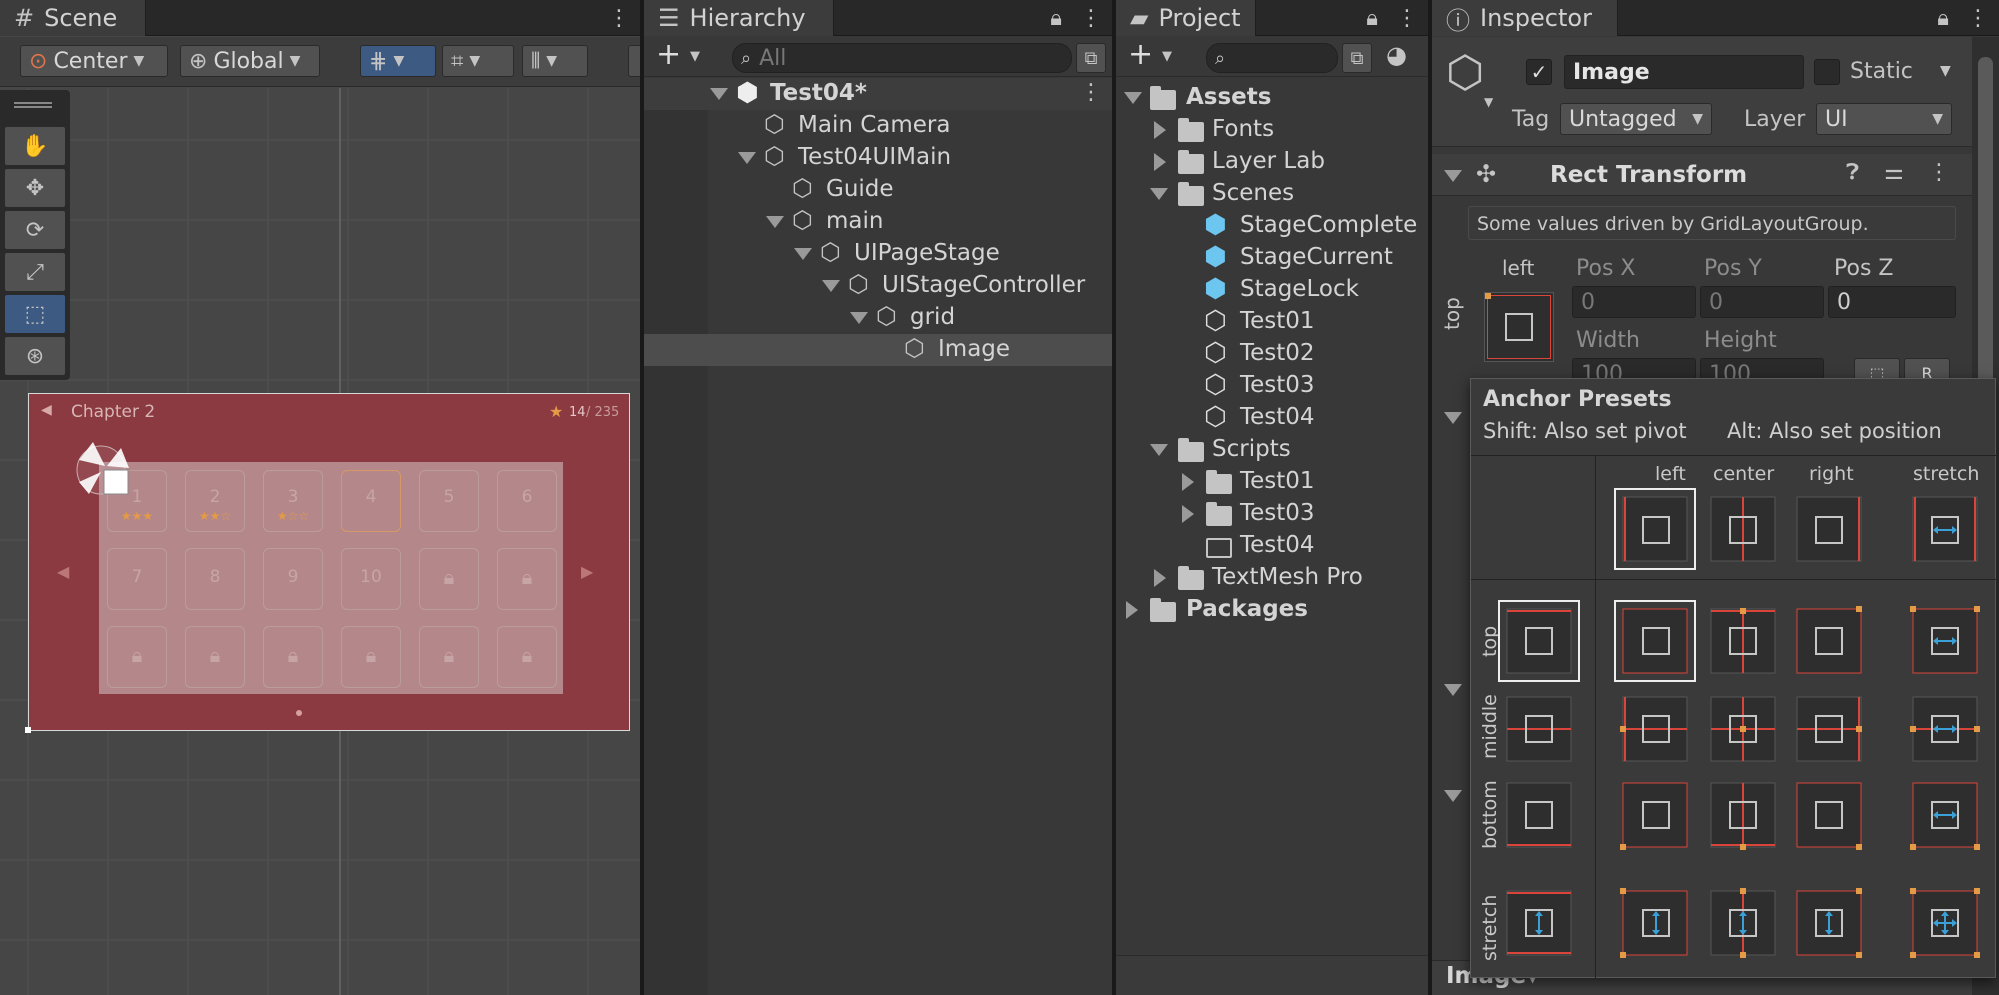 This screenshot has width=1999, height=995. What do you see at coordinates (1272, 450) in the screenshot?
I see `project-row-scripts: Scripts` at bounding box center [1272, 450].